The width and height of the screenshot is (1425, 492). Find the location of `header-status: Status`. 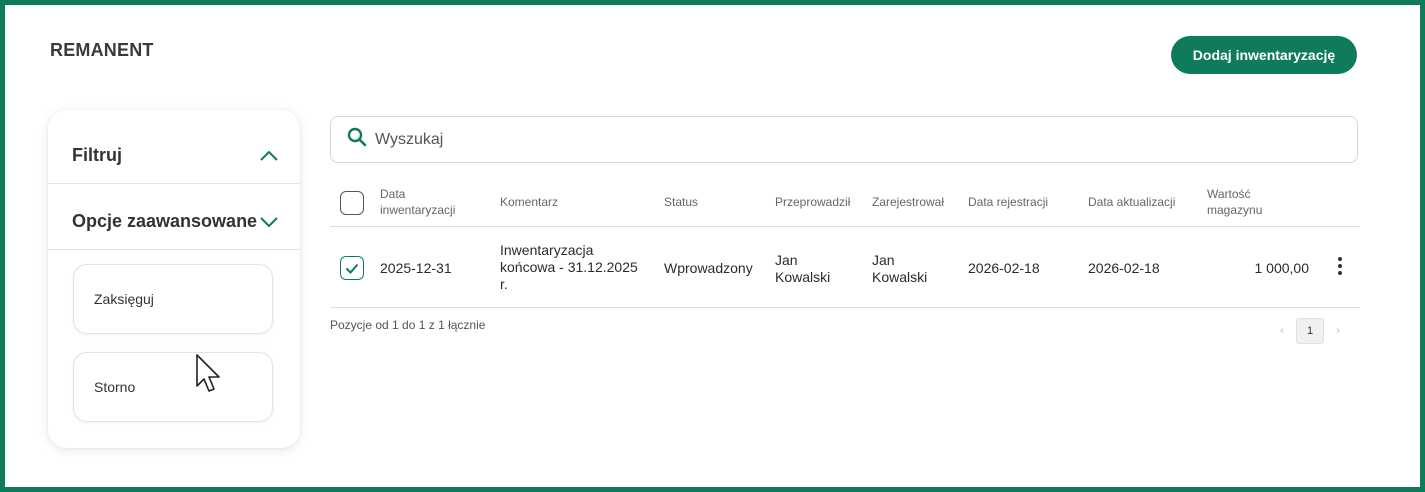

header-status: Status is located at coordinates (681, 202).